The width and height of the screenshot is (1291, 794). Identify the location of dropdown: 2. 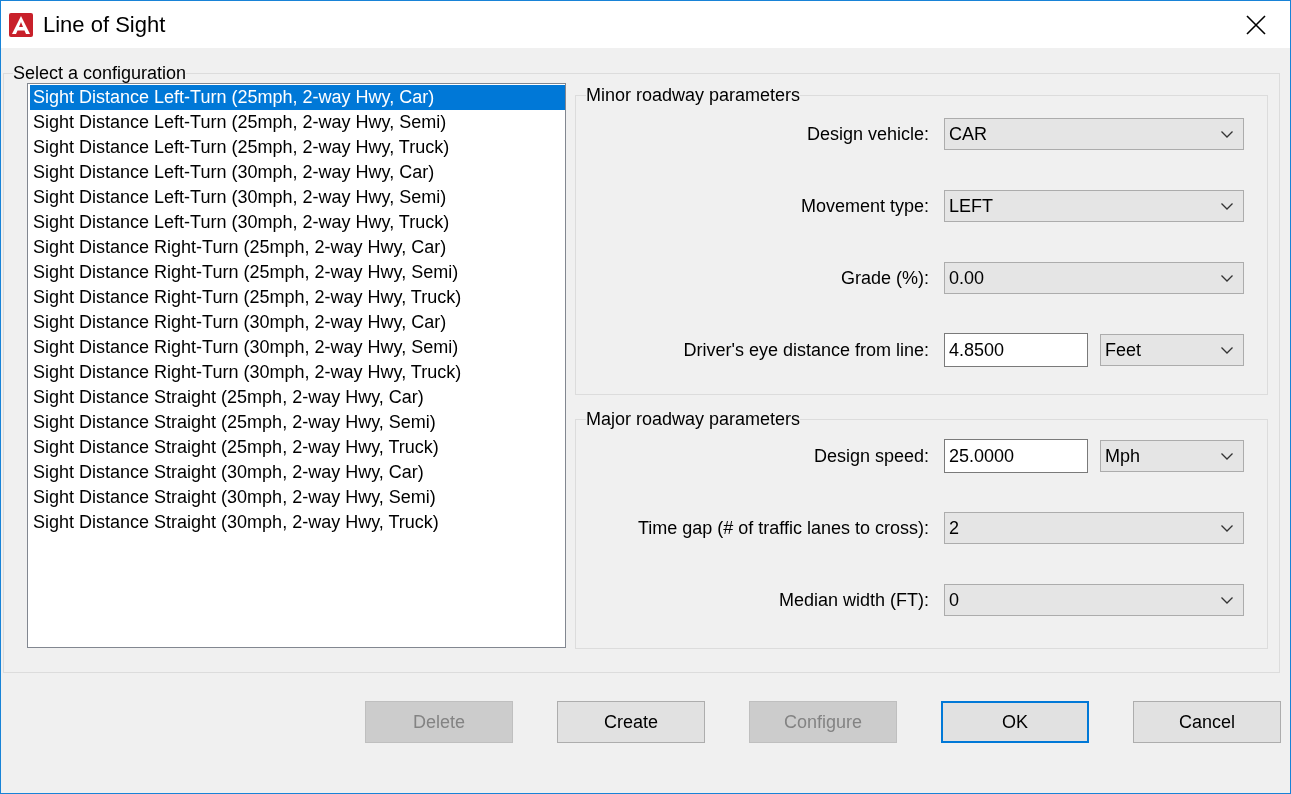
(1094, 528).